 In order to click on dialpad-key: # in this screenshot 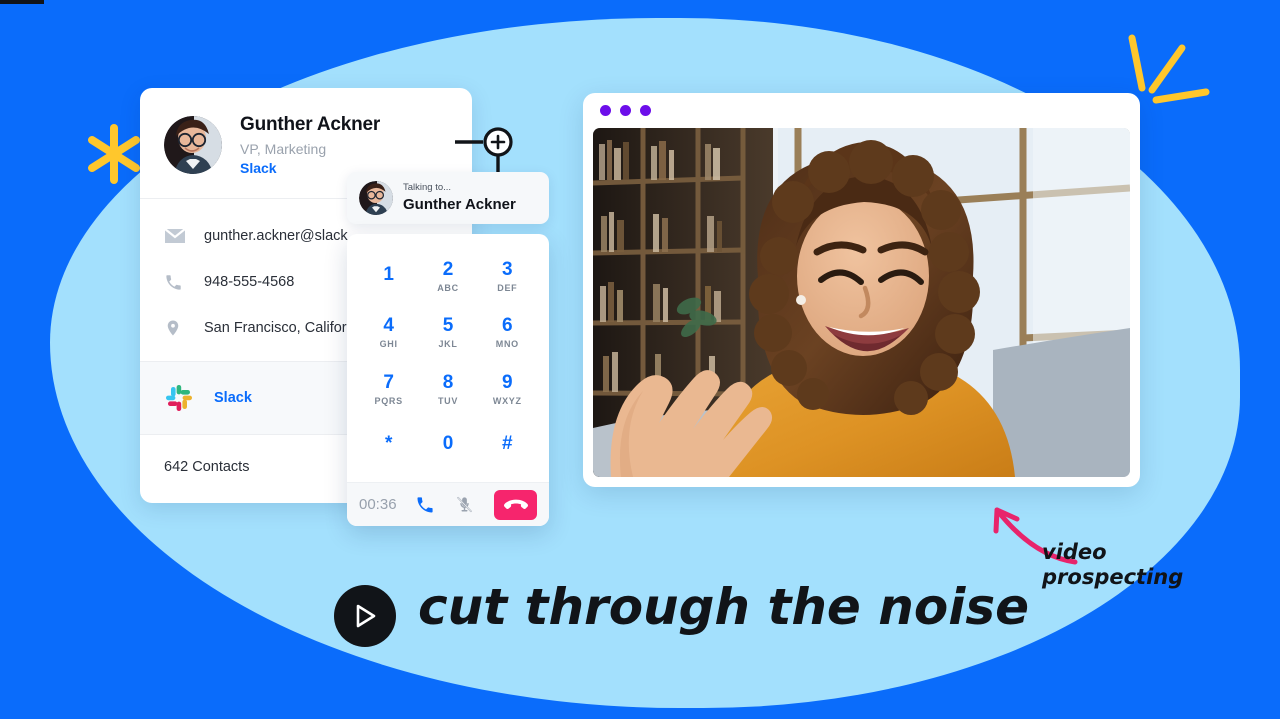, I will do `click(507, 446)`.